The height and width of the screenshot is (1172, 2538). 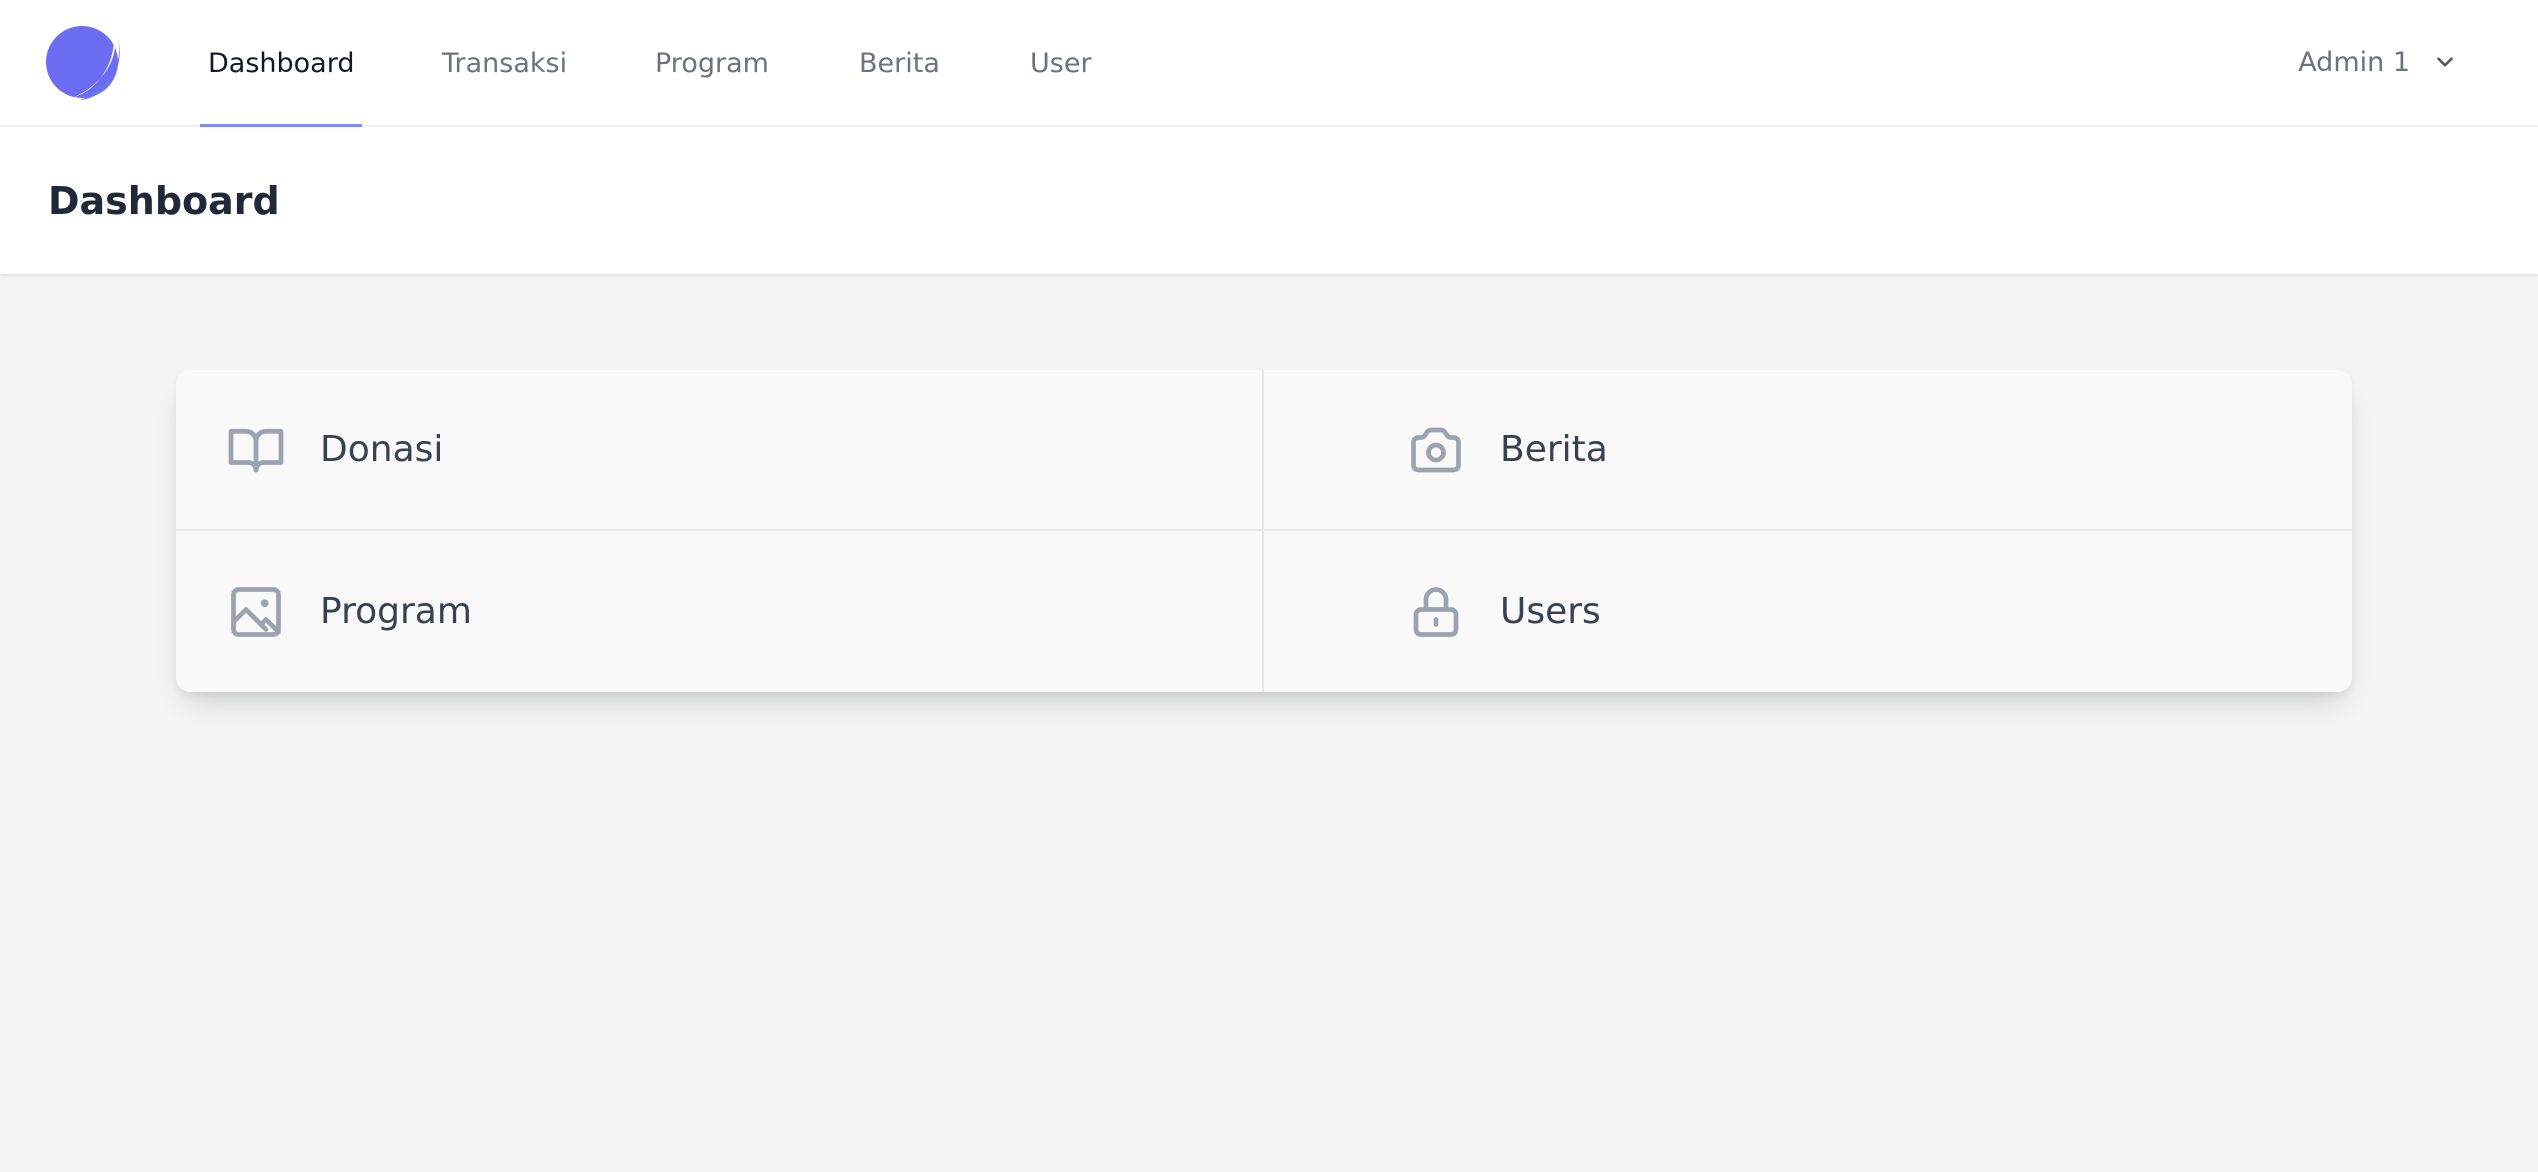 I want to click on nav-link-user: User, so click(x=1061, y=63).